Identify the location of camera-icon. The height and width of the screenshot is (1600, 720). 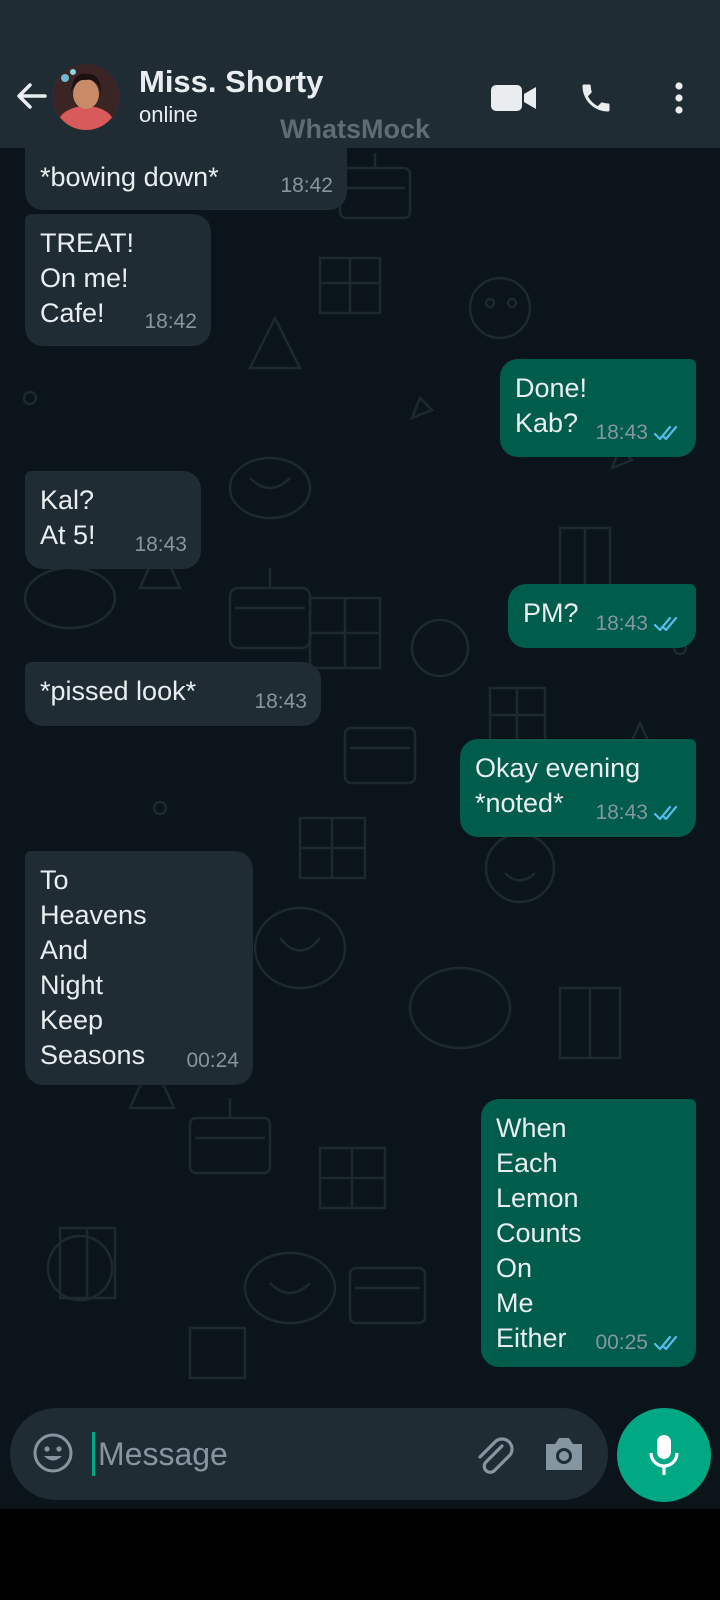
(564, 1454).